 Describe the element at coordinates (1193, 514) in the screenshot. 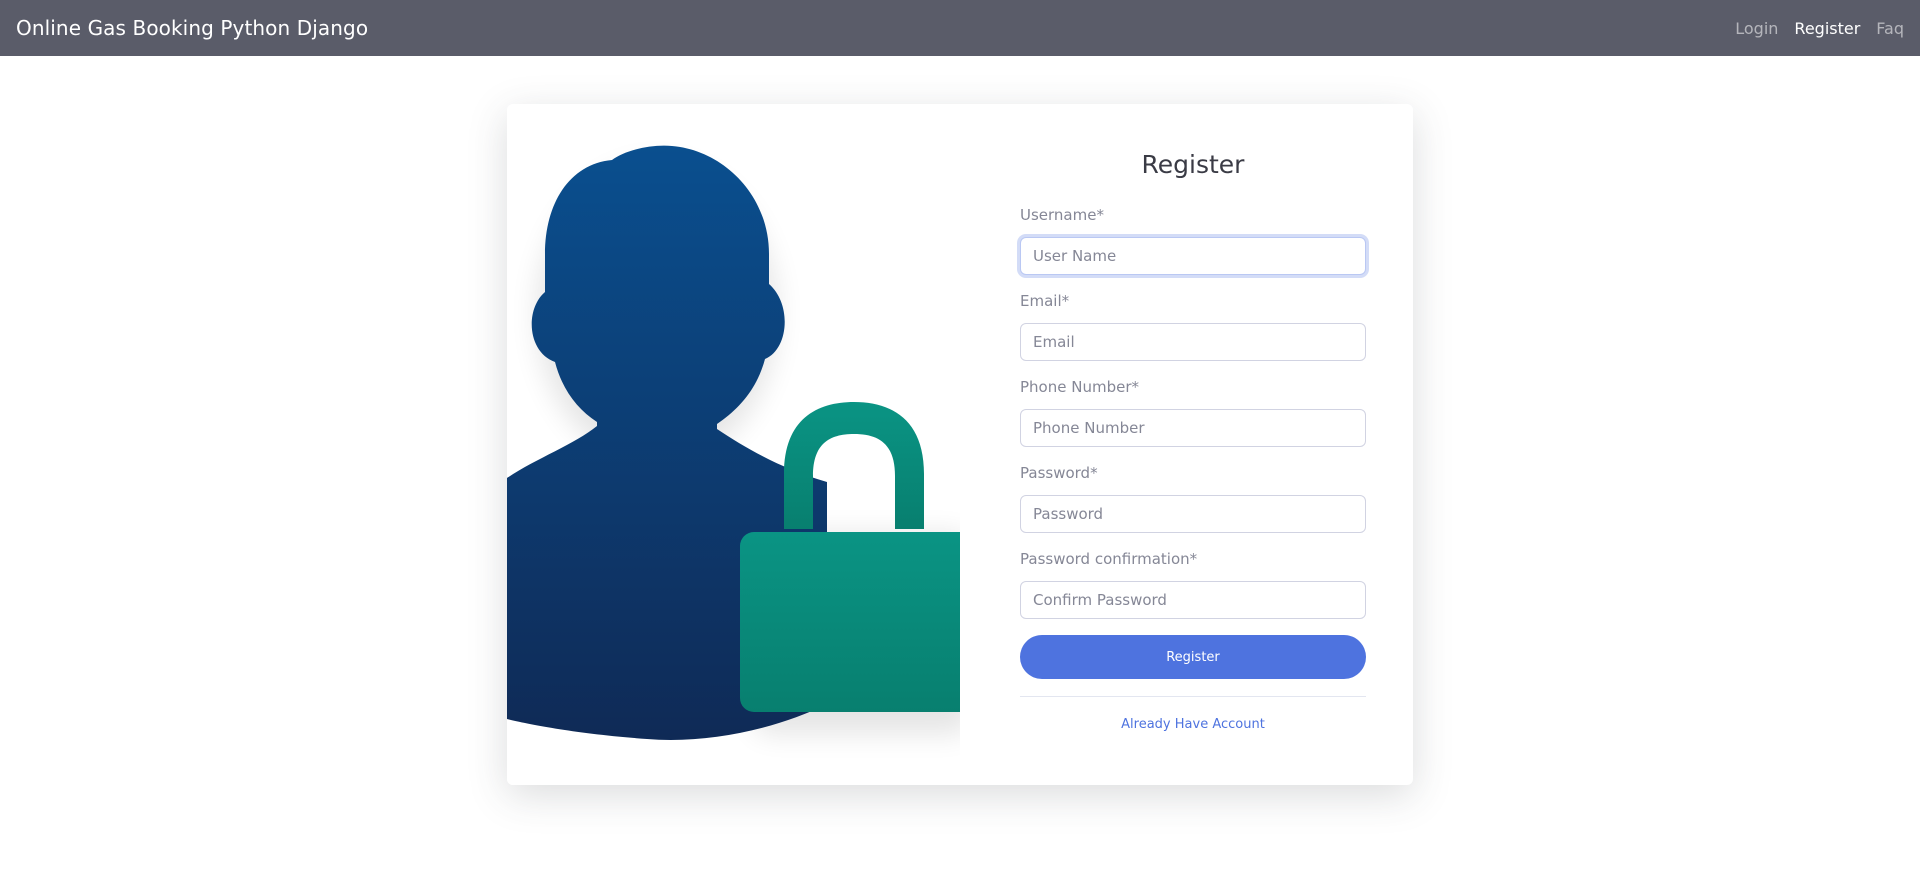

I see `password-input` at that location.